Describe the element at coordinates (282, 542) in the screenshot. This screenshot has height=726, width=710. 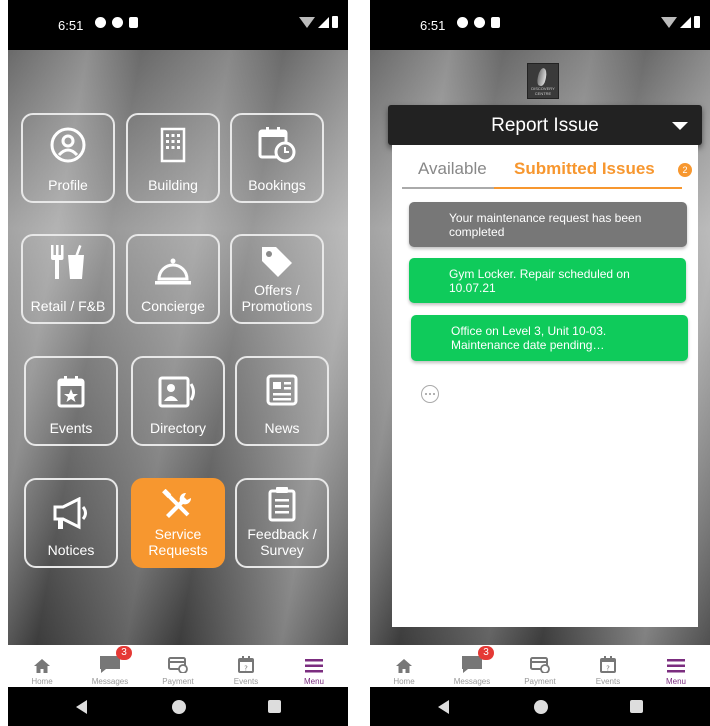
I see `tile-label: Feedback / Survey` at that location.